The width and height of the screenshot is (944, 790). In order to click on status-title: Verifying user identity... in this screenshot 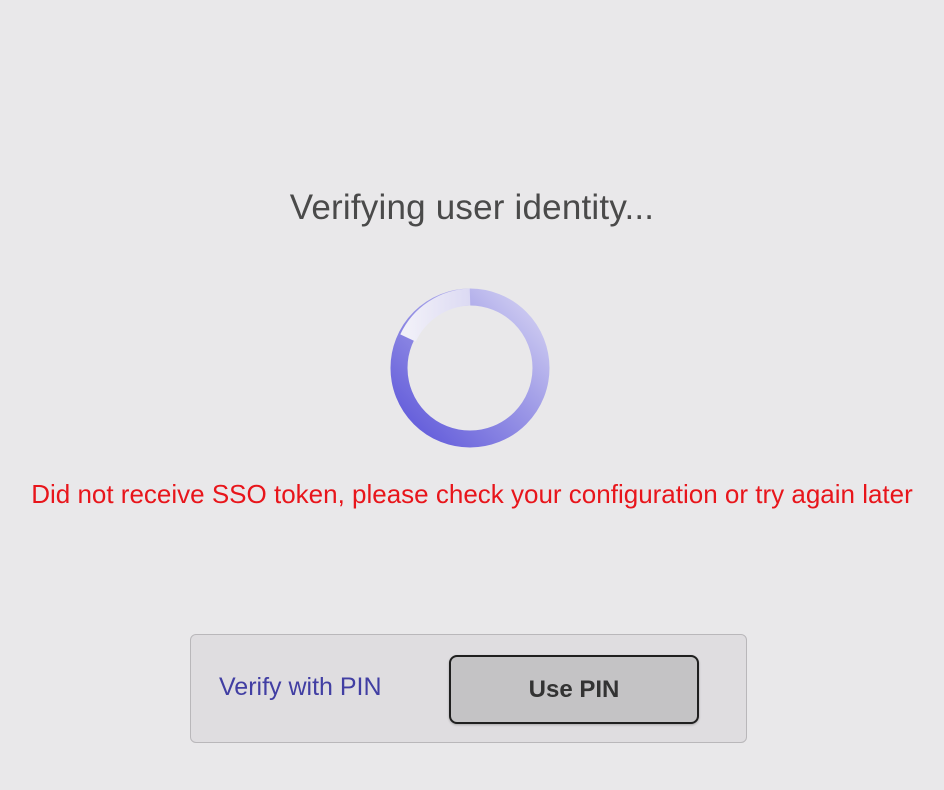, I will do `click(472, 207)`.